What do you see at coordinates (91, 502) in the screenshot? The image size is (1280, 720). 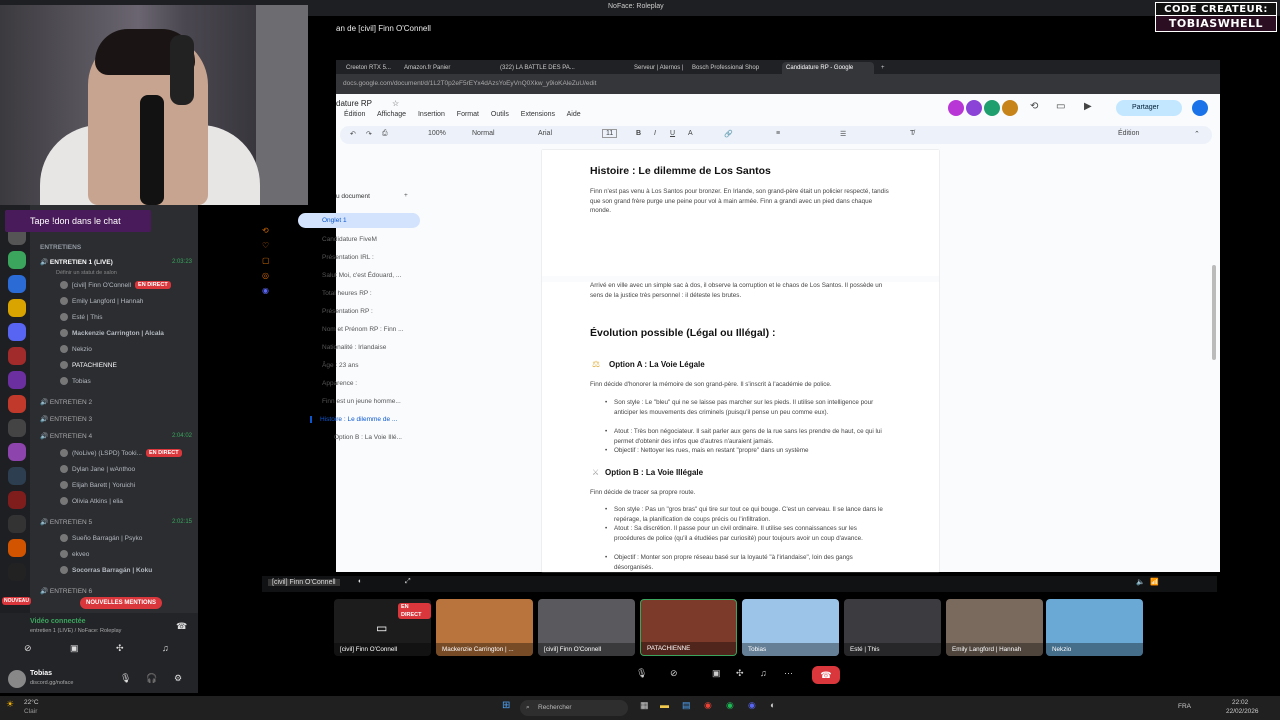 I see `voice-user: Olivia Atkins | elia` at bounding box center [91, 502].